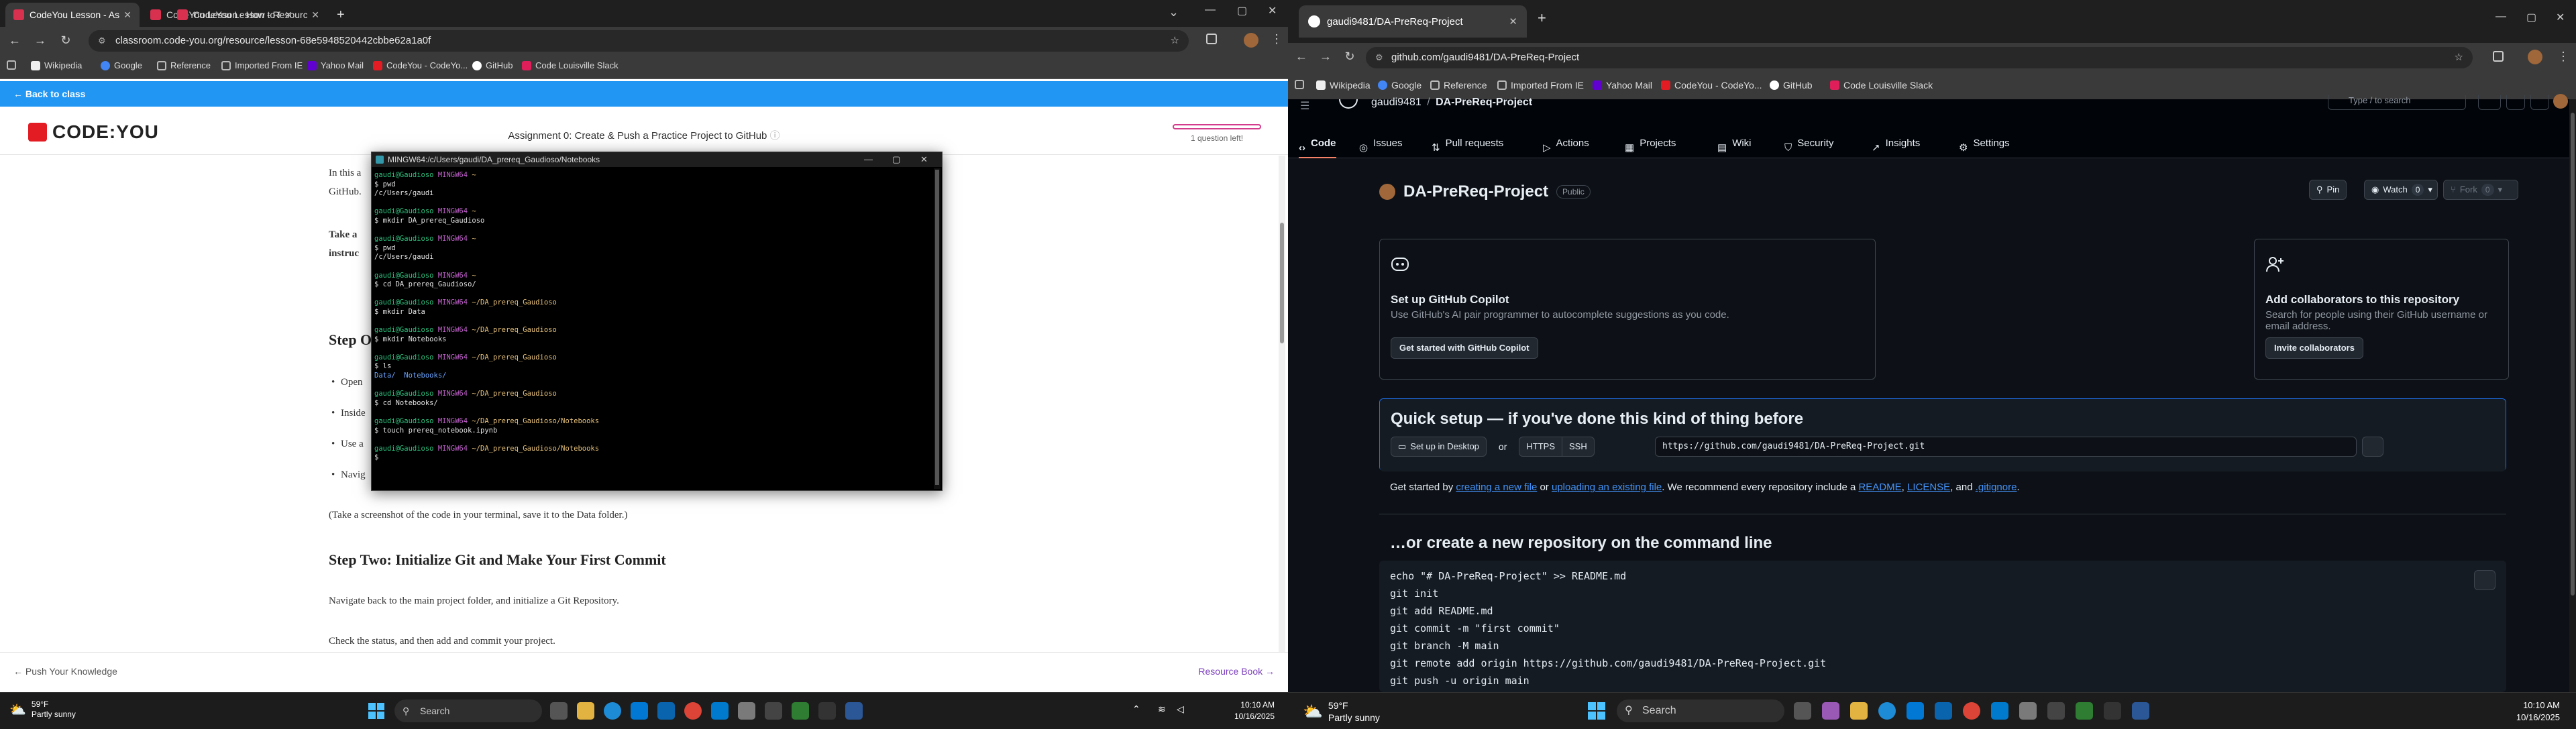 Image resolution: width=2576 pixels, height=729 pixels. Describe the element at coordinates (2314, 348) in the screenshot. I see `invite-collaborators-button: Invite collaborators` at that location.